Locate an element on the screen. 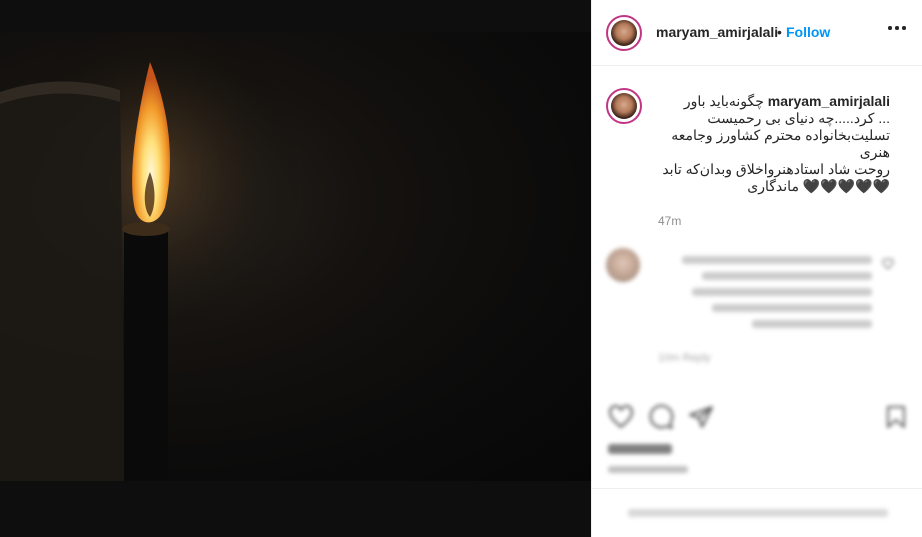 The image size is (922, 537). more-options-icon is located at coordinates (898, 28).